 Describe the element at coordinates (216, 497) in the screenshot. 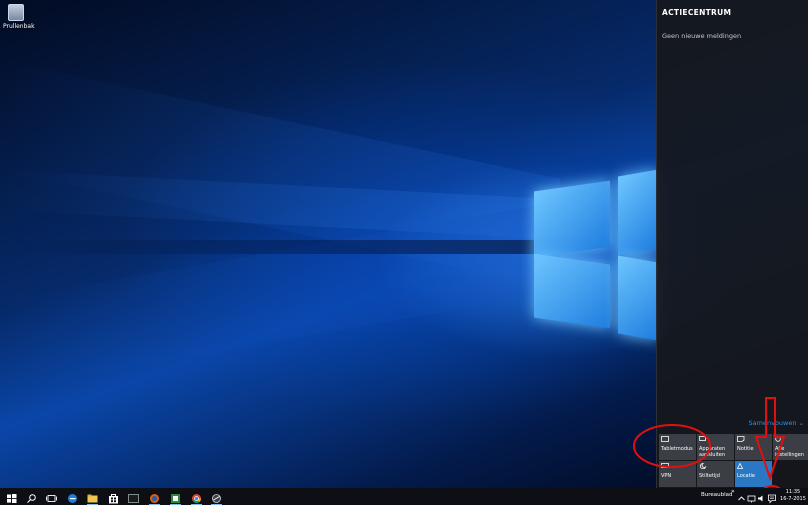

I see `app-icon` at that location.